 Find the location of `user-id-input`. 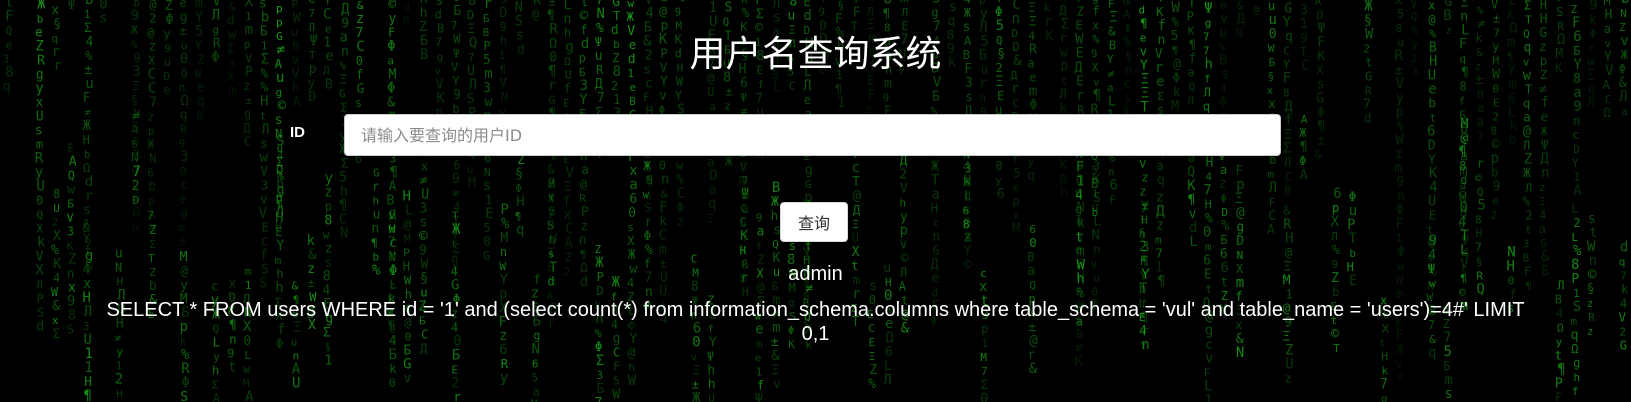

user-id-input is located at coordinates (812, 135).